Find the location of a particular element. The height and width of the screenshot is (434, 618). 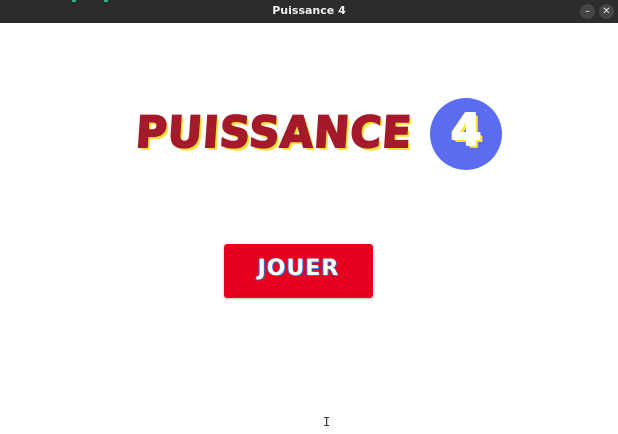

text-cursor-icon: I is located at coordinates (327, 422).